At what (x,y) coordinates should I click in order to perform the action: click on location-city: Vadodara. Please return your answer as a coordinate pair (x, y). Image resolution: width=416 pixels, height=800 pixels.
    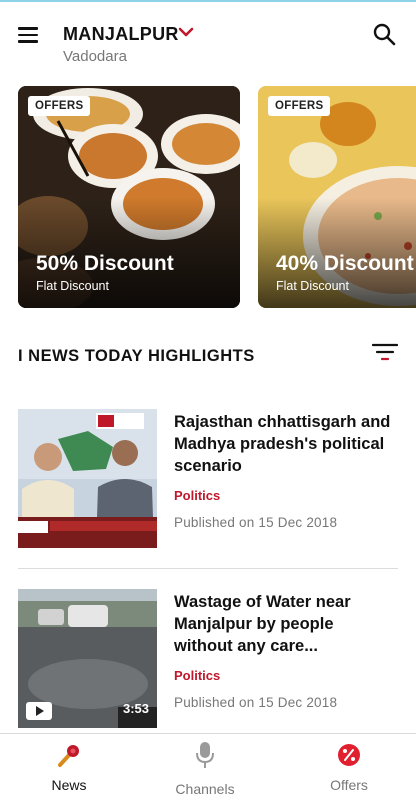
    Looking at the image, I should click on (95, 56).